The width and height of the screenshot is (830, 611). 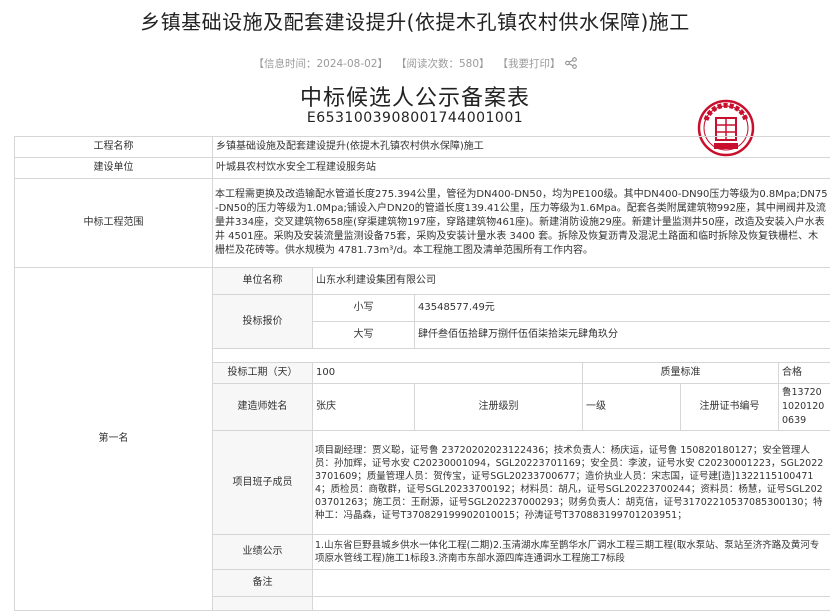 What do you see at coordinates (114, 223) in the screenshot?
I see `scope-label: 中标工程范围` at bounding box center [114, 223].